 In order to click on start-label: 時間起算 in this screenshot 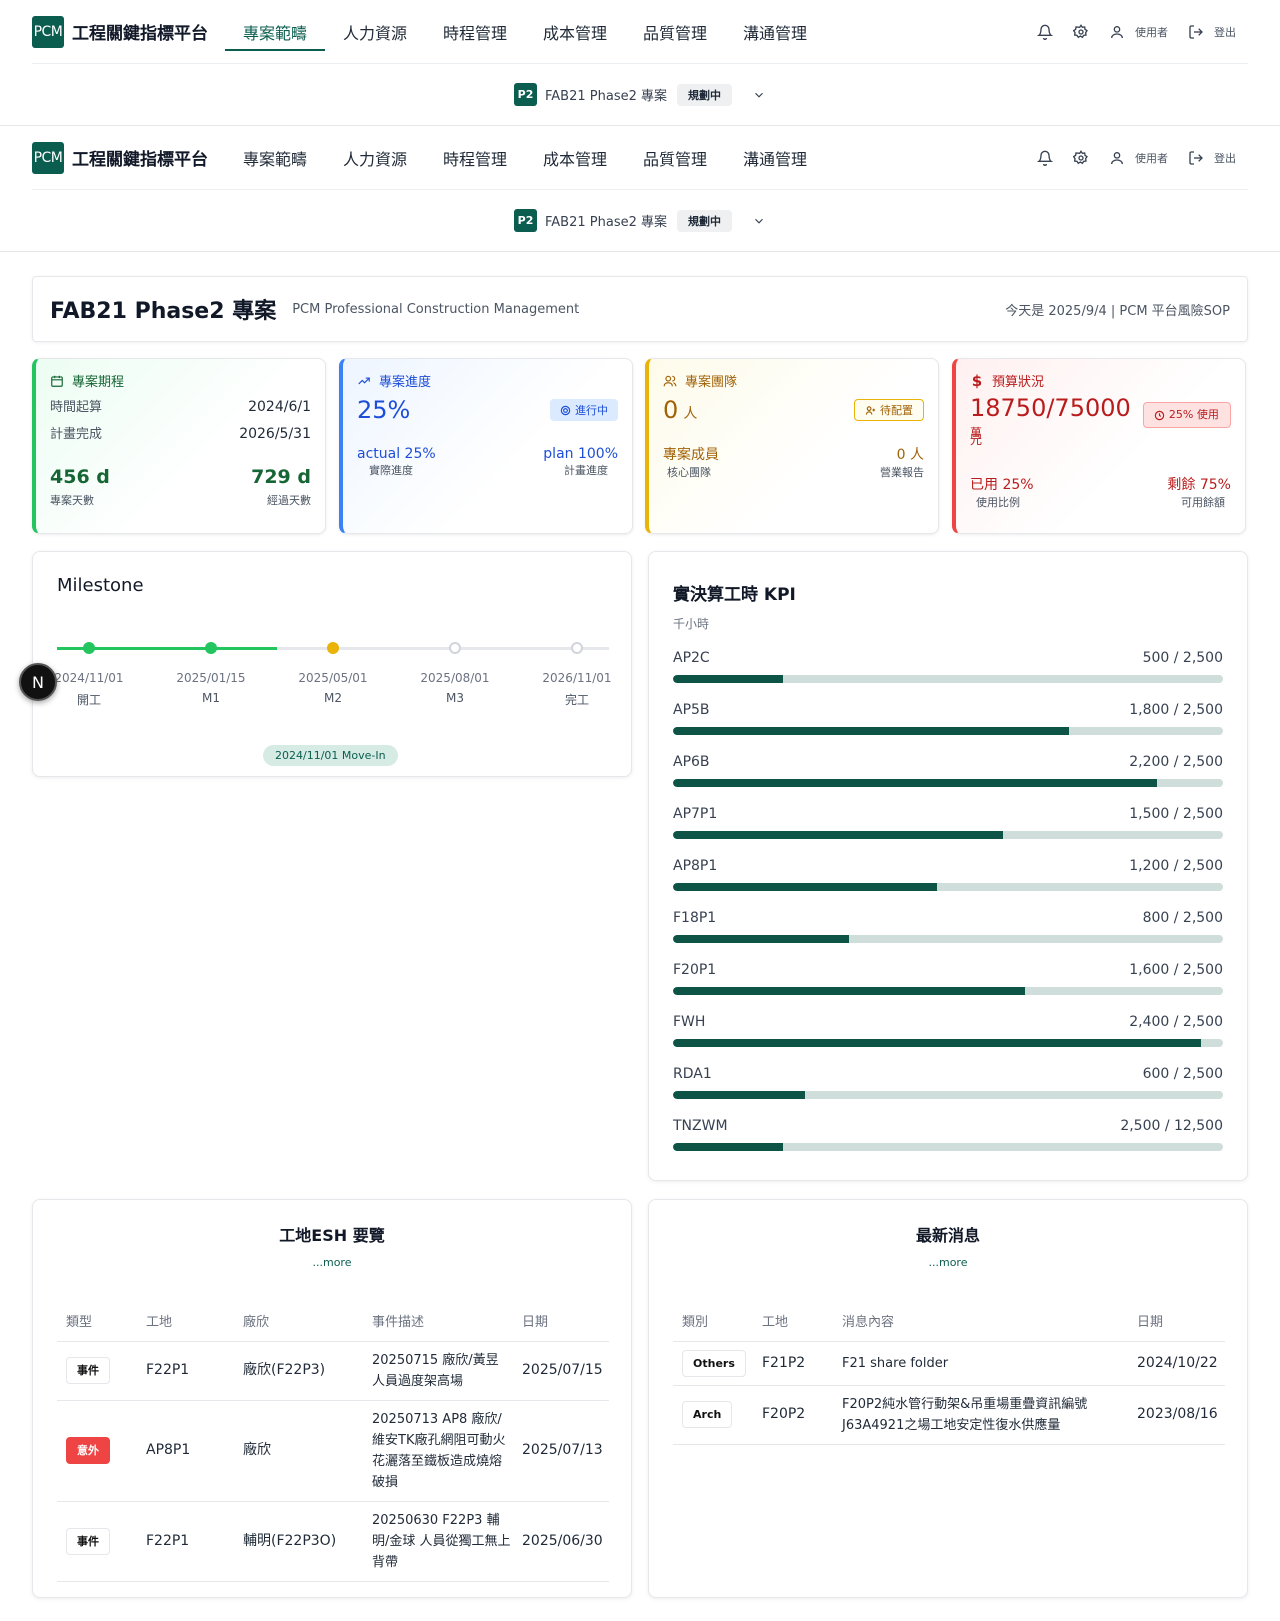, I will do `click(76, 407)`.